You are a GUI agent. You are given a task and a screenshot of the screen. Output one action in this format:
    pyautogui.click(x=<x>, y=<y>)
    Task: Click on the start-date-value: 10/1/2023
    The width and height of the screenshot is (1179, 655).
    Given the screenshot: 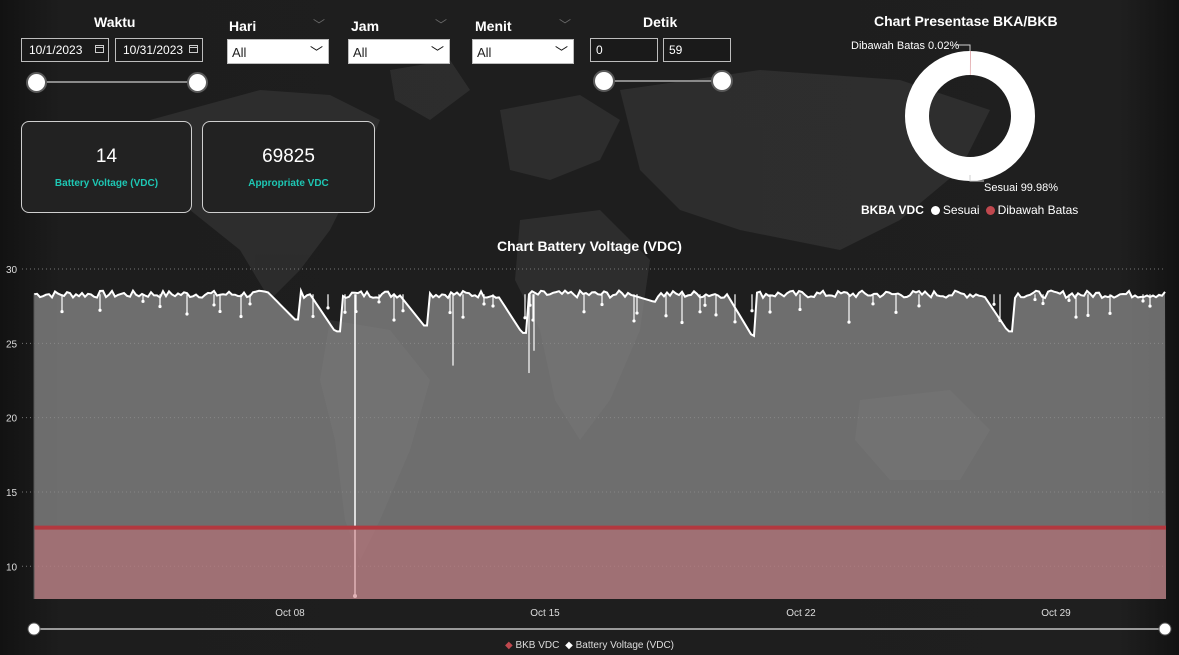 What is the action you would take?
    pyautogui.click(x=56, y=50)
    